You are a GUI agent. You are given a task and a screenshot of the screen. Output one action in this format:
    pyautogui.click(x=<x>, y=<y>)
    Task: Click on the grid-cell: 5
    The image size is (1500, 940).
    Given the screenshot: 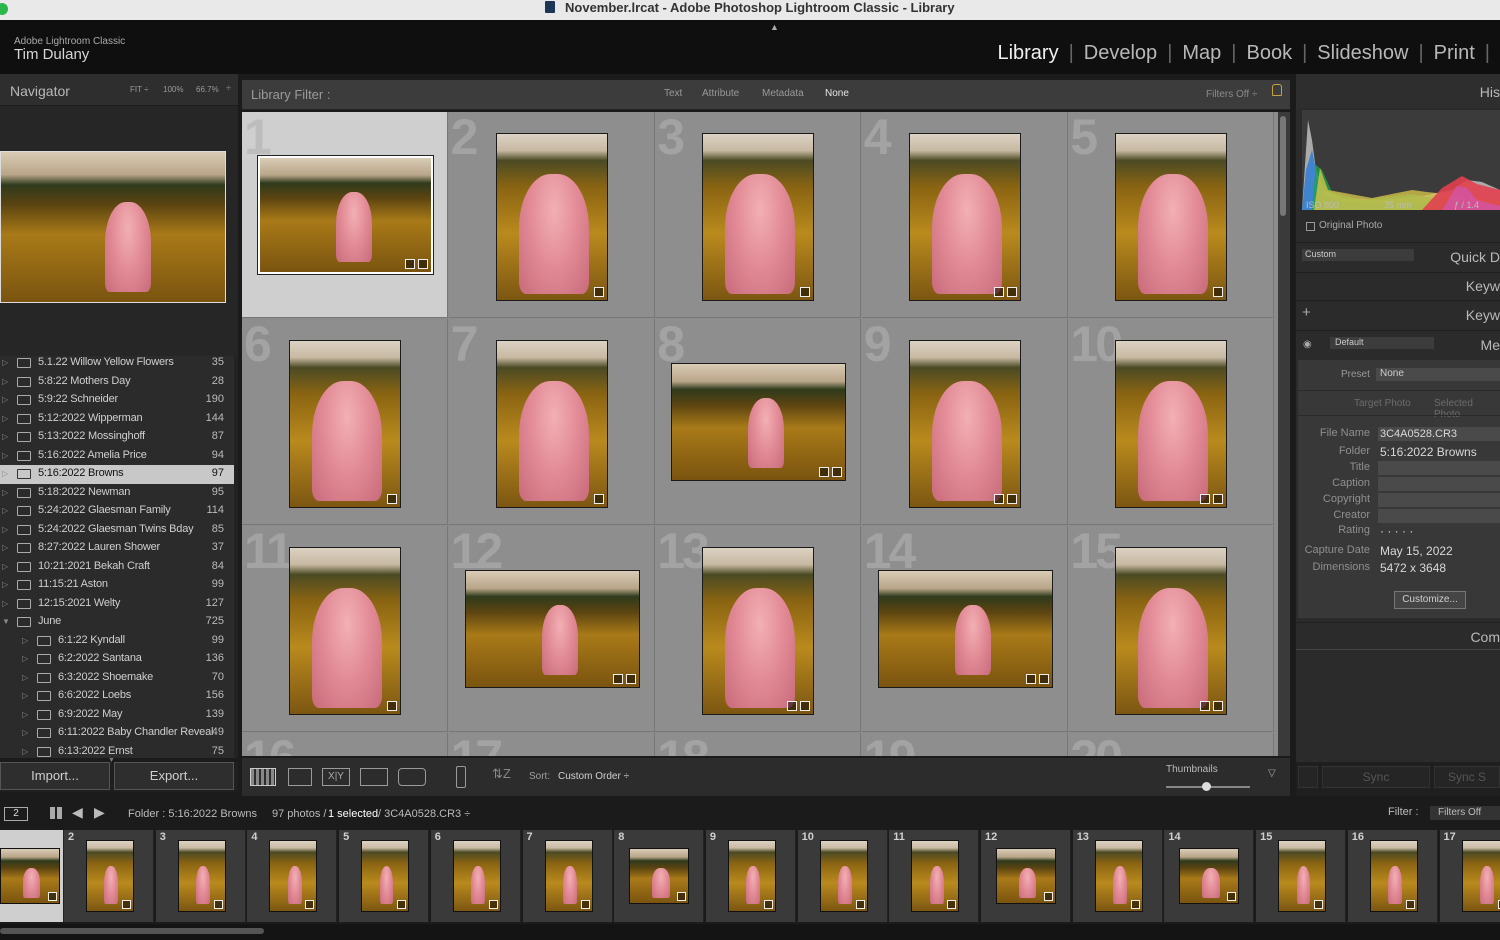 What is the action you would take?
    pyautogui.click(x=1171, y=215)
    